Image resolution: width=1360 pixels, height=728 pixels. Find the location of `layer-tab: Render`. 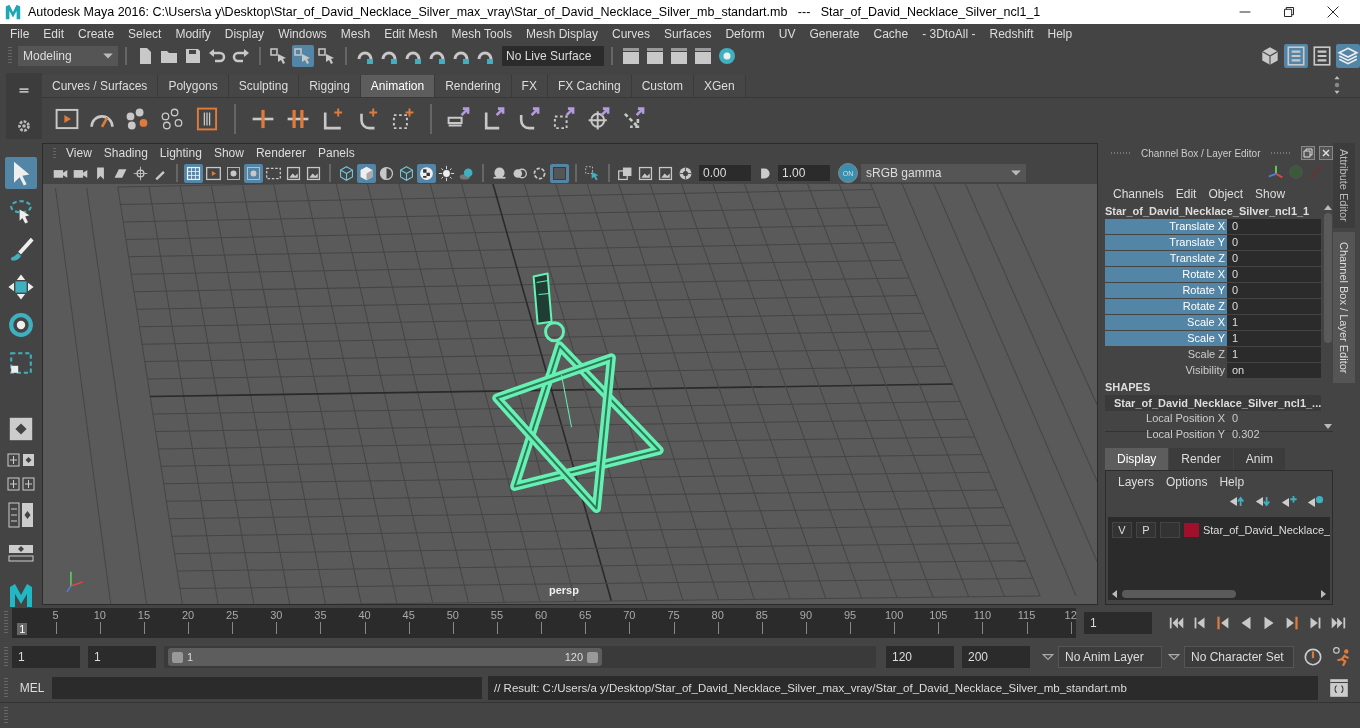

layer-tab: Render is located at coordinates (1201, 459).